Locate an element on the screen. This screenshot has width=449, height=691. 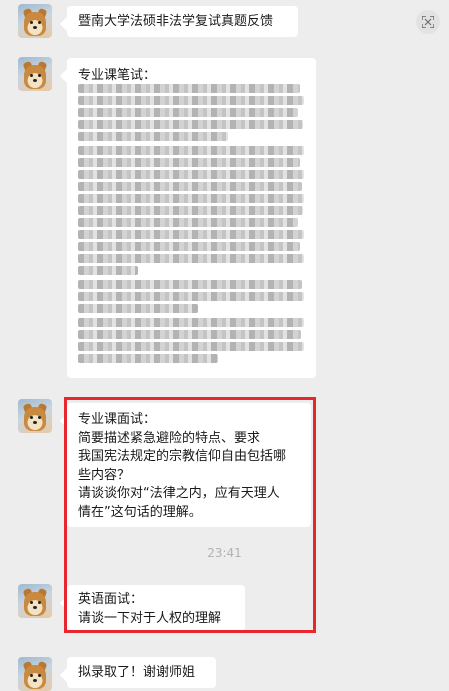
message-bubble: 暨南大学法硕非法学复试真题反馈 is located at coordinates (182, 21).